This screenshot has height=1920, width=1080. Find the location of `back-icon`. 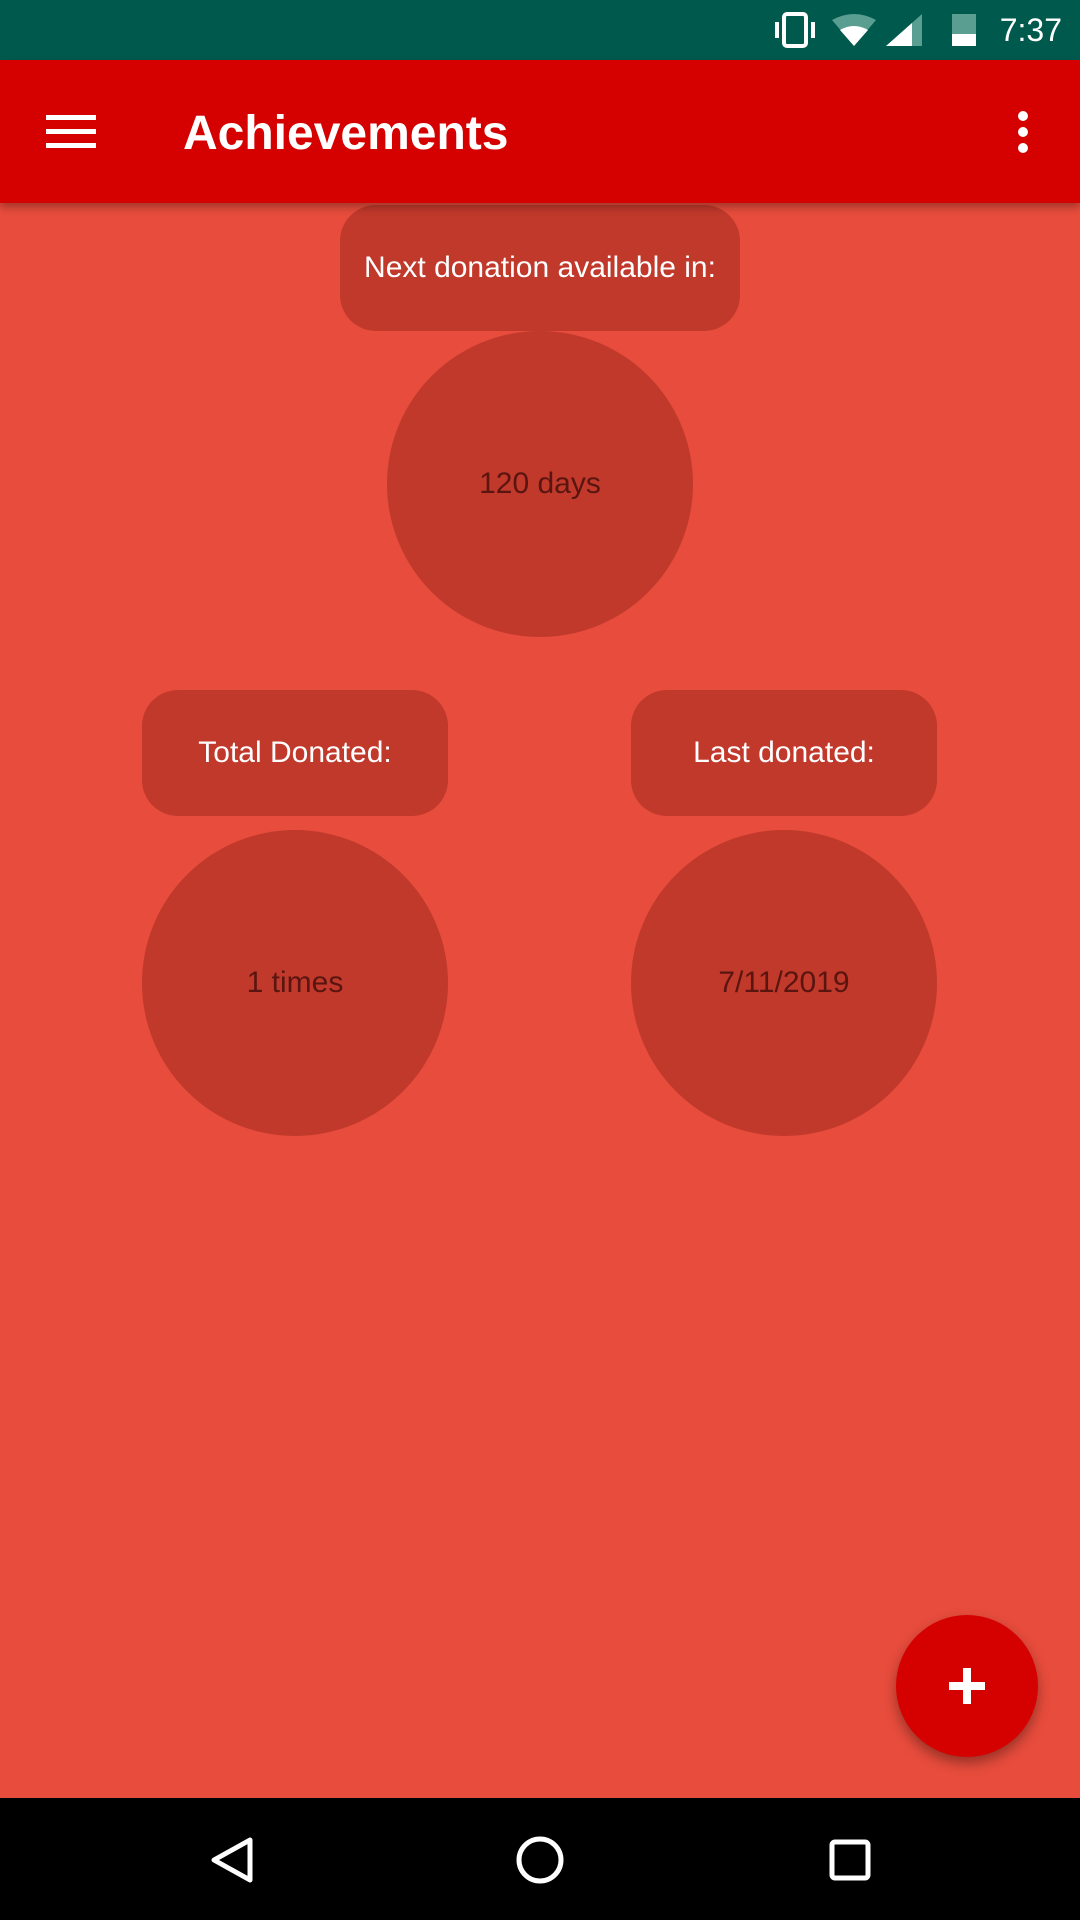

back-icon is located at coordinates (231, 1860).